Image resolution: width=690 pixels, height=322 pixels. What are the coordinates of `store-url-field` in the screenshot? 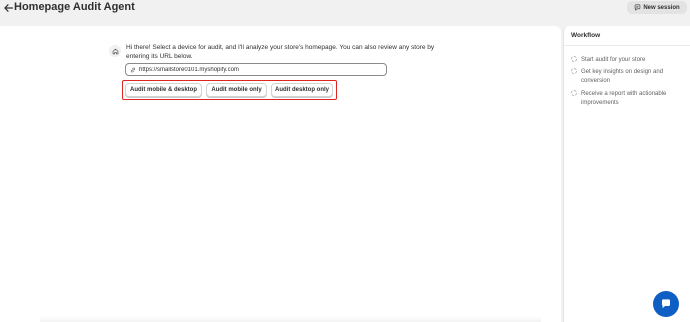 It's located at (256, 69).